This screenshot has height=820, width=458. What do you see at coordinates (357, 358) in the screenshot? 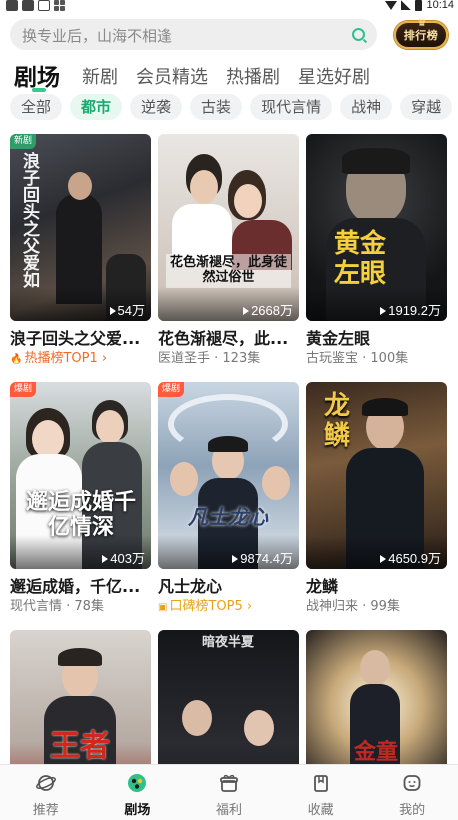
I see `drama-meta: 古玩鉴宝 · 100集` at bounding box center [357, 358].